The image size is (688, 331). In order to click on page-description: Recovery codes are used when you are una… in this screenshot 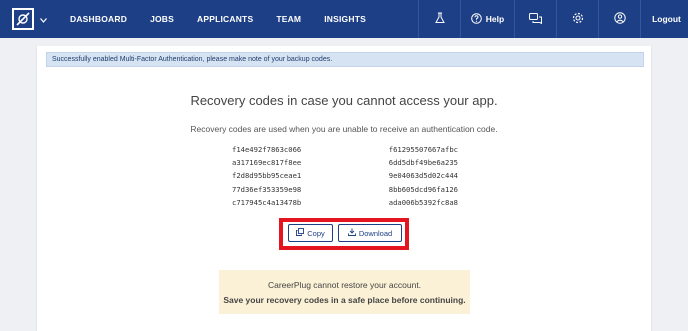, I will do `click(344, 129)`.